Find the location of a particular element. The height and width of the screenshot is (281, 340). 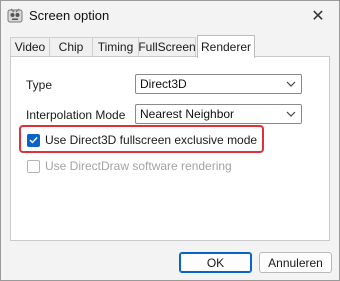

window-title: Screen option is located at coordinates (69, 15).